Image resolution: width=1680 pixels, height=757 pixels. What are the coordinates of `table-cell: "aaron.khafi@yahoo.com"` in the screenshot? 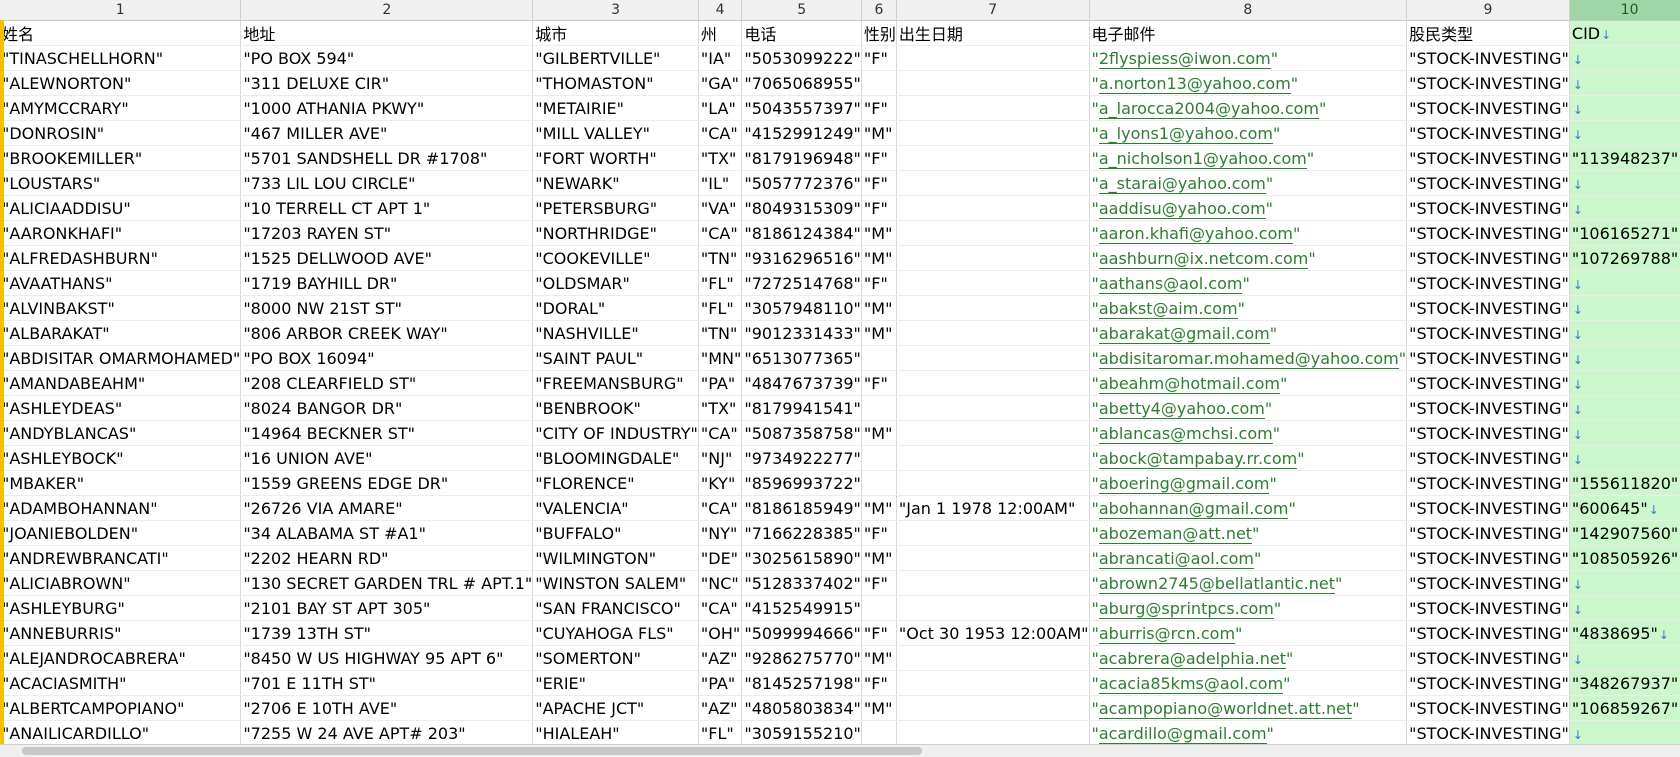 It's located at (1248, 233).